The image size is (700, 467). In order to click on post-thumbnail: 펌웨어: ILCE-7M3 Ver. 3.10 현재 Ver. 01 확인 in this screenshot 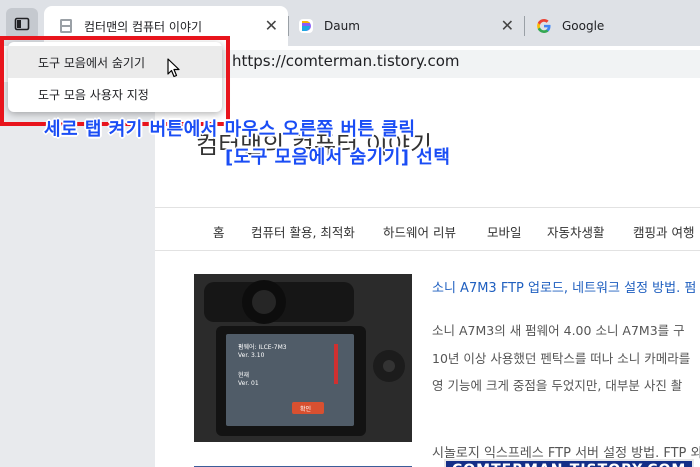, I will do `click(303, 358)`.